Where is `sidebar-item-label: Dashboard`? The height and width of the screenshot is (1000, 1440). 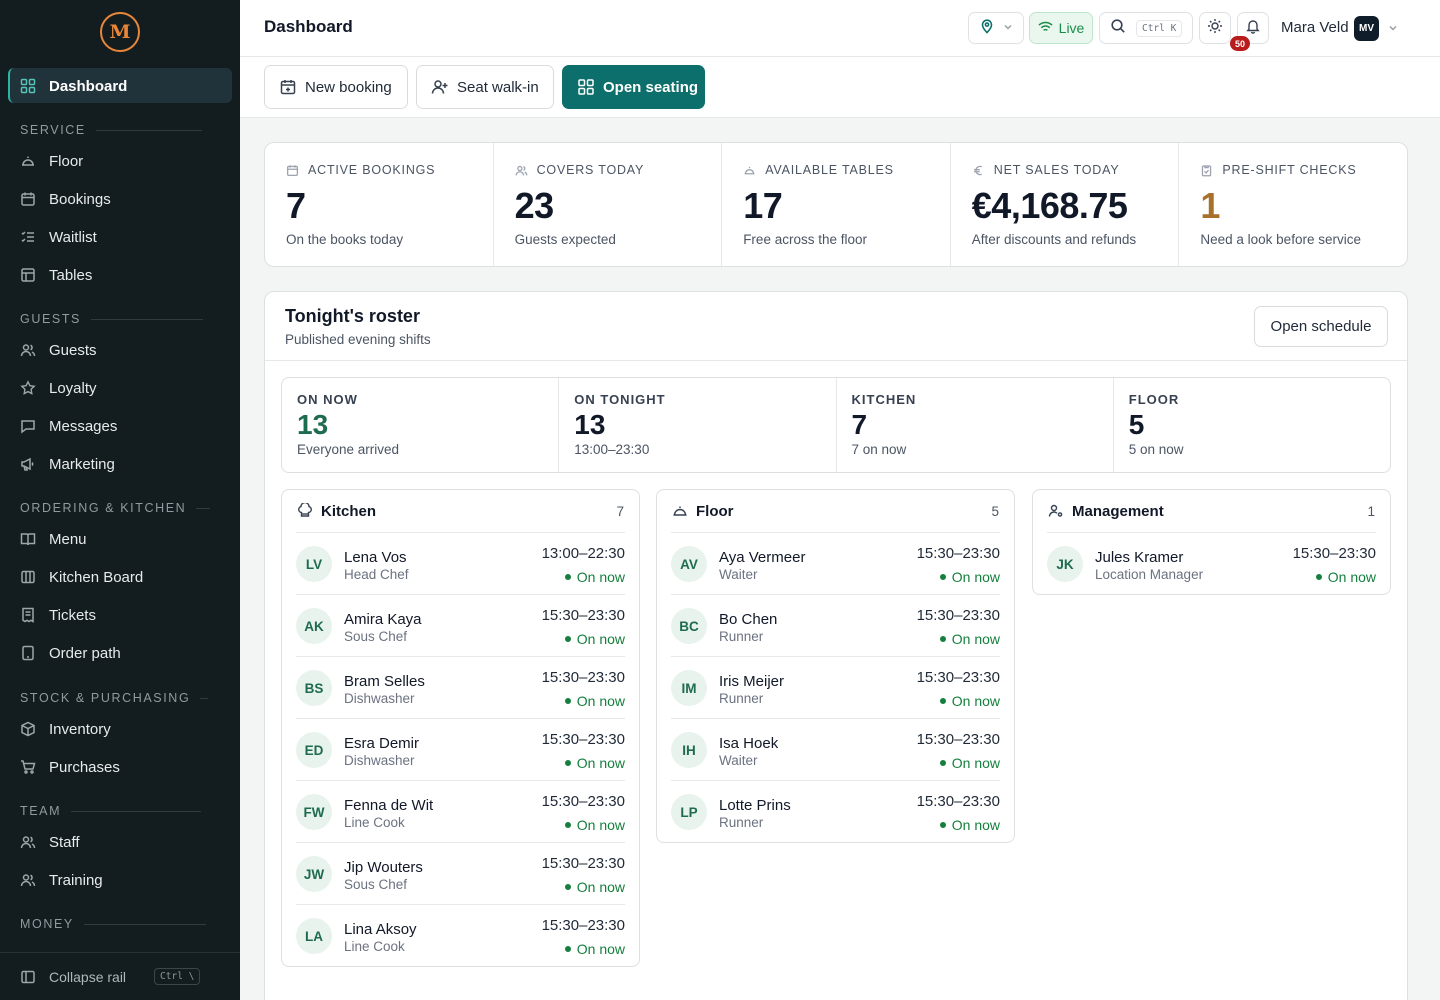 sidebar-item-label: Dashboard is located at coordinates (88, 86).